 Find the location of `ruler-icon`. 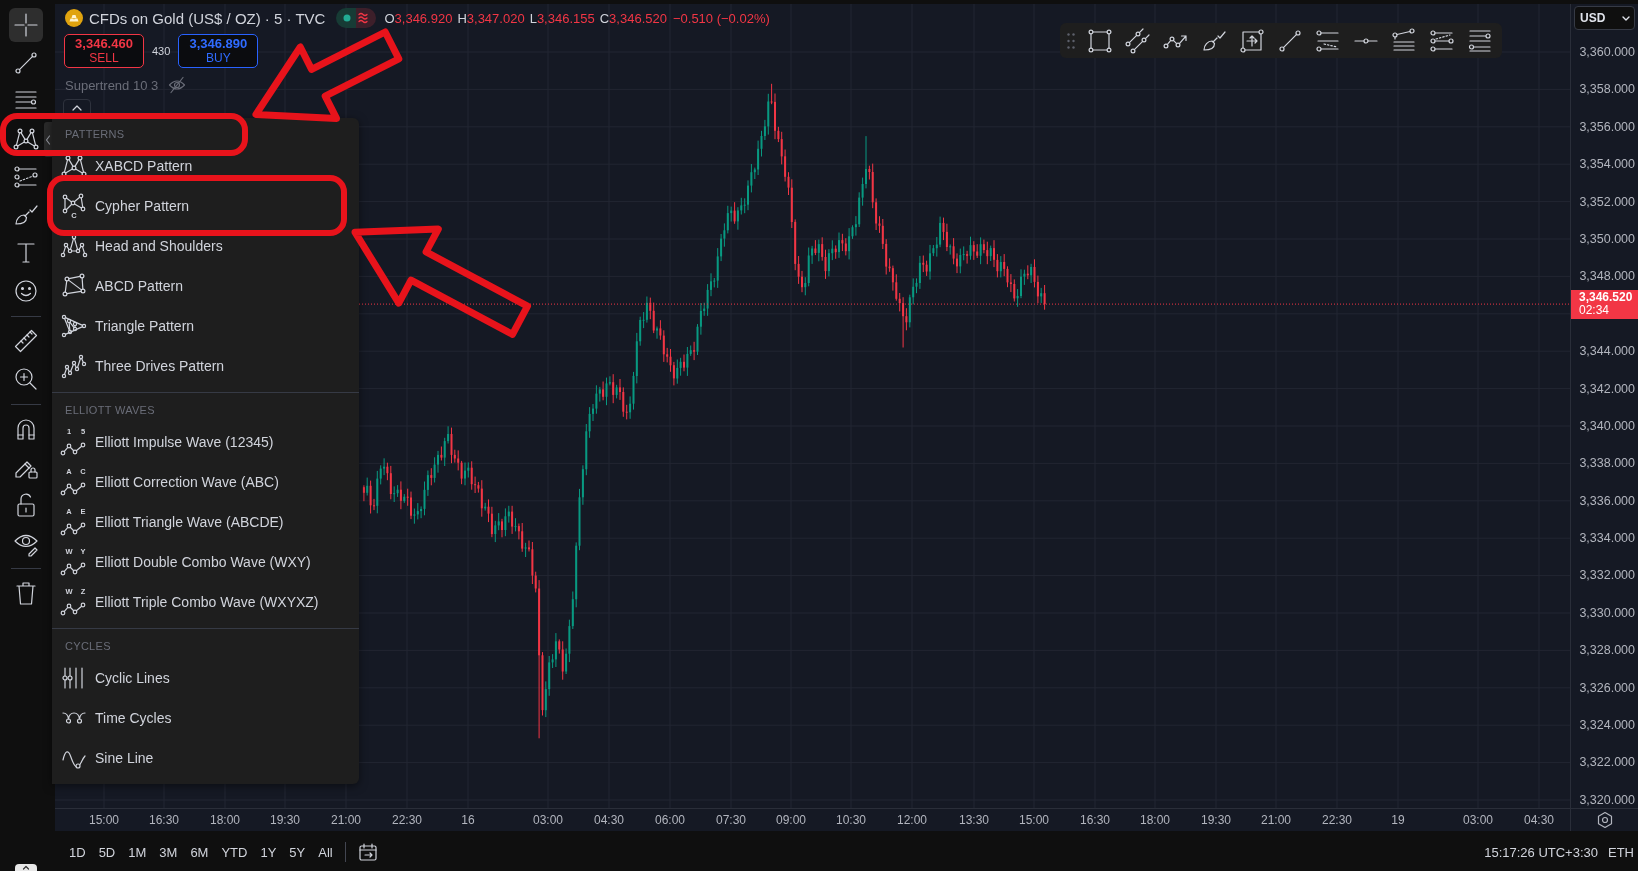

ruler-icon is located at coordinates (26, 341).